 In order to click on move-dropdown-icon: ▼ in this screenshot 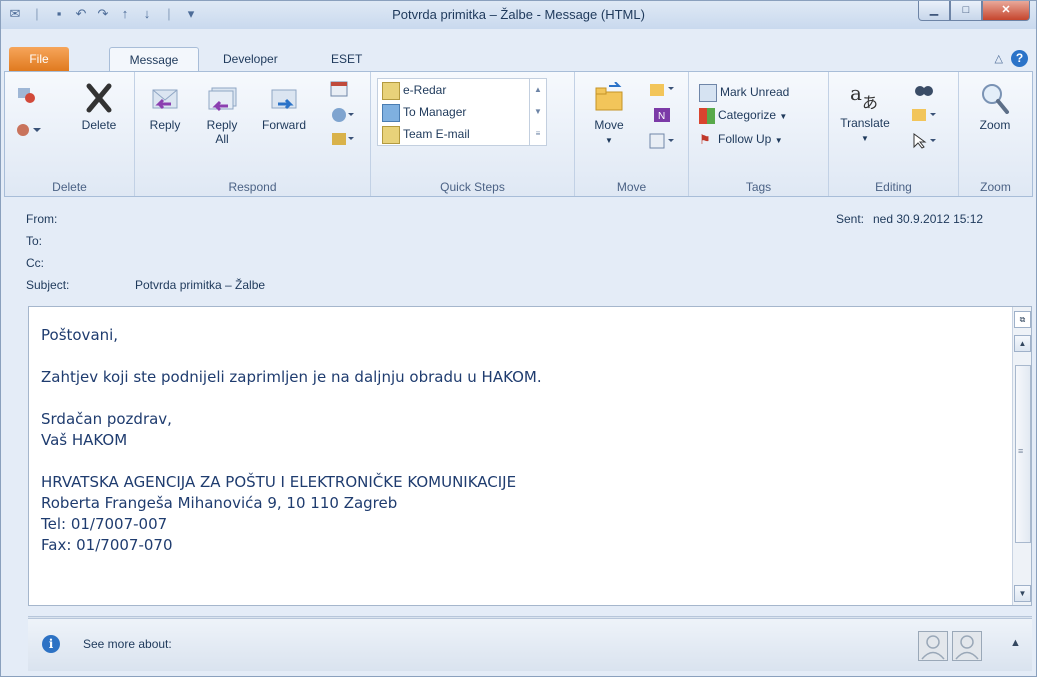, I will do `click(609, 140)`.